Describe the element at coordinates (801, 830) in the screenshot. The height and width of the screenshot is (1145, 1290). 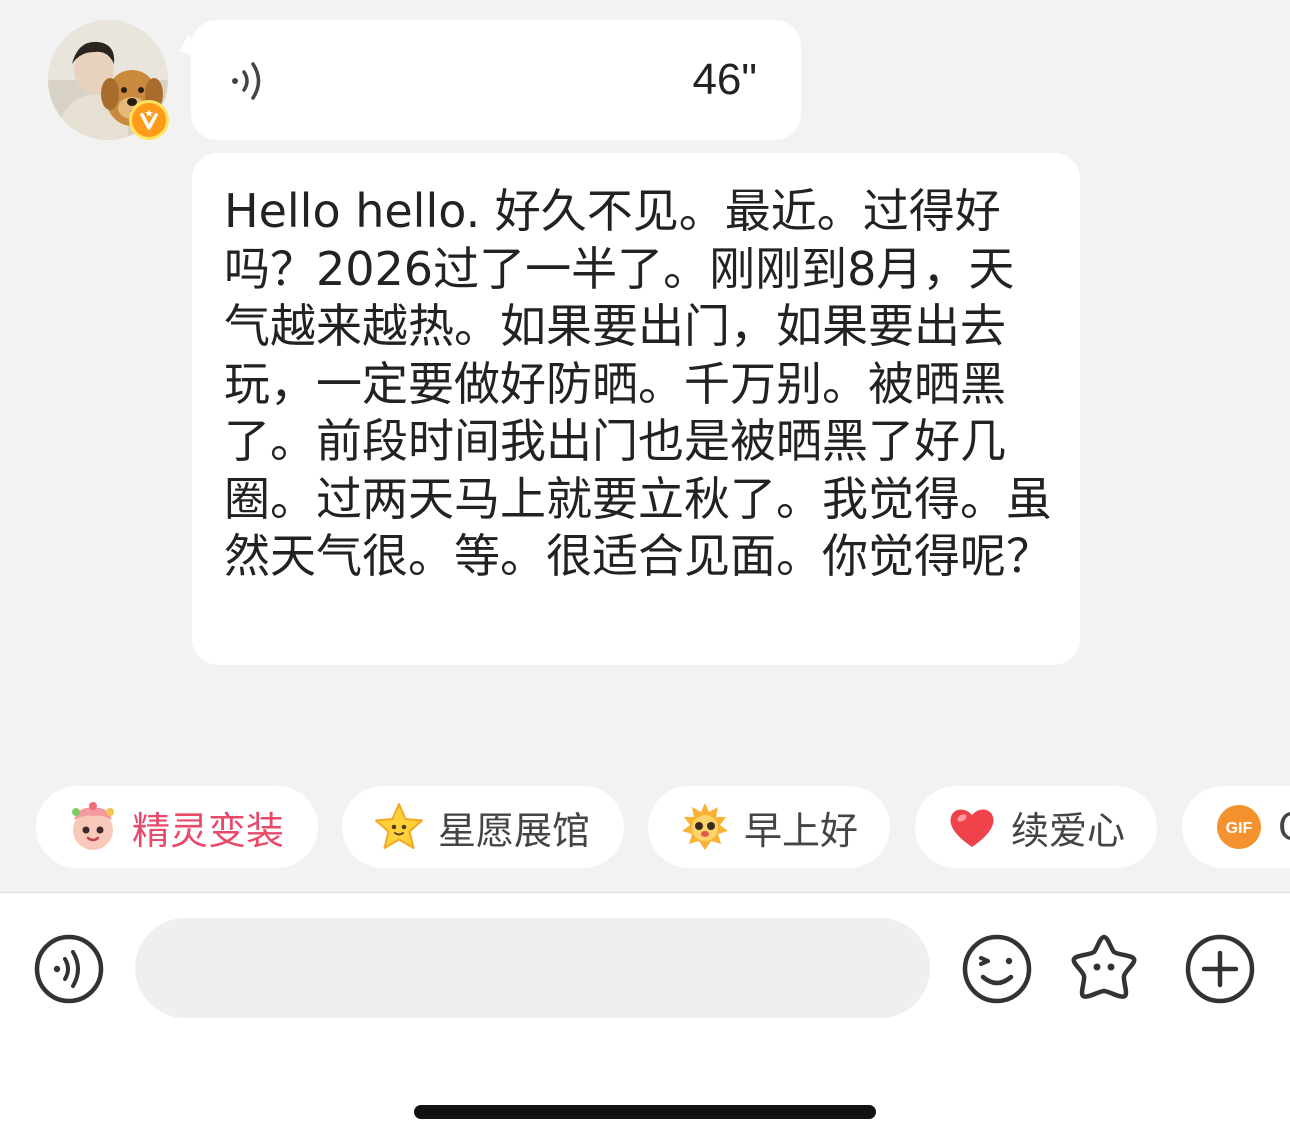
I see `quick-reply-label: 早上好` at that location.